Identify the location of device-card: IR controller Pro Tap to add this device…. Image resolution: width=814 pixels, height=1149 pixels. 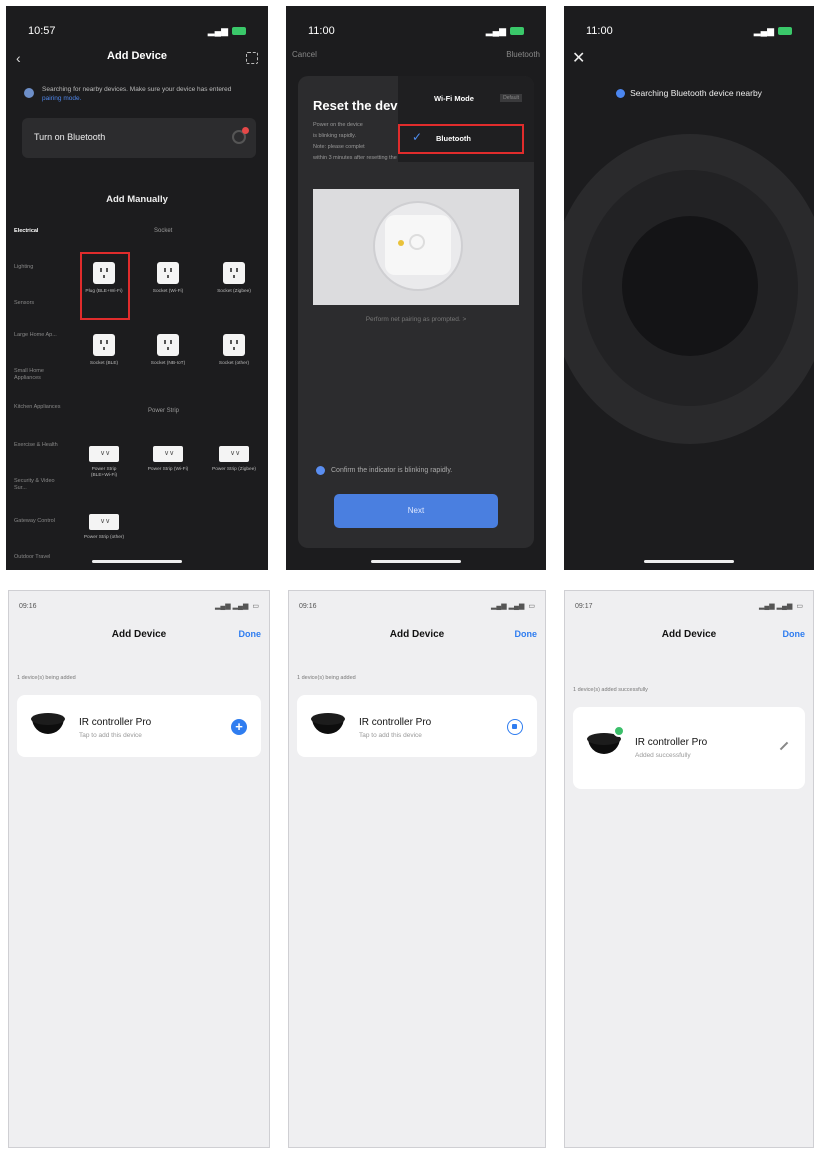
(139, 726).